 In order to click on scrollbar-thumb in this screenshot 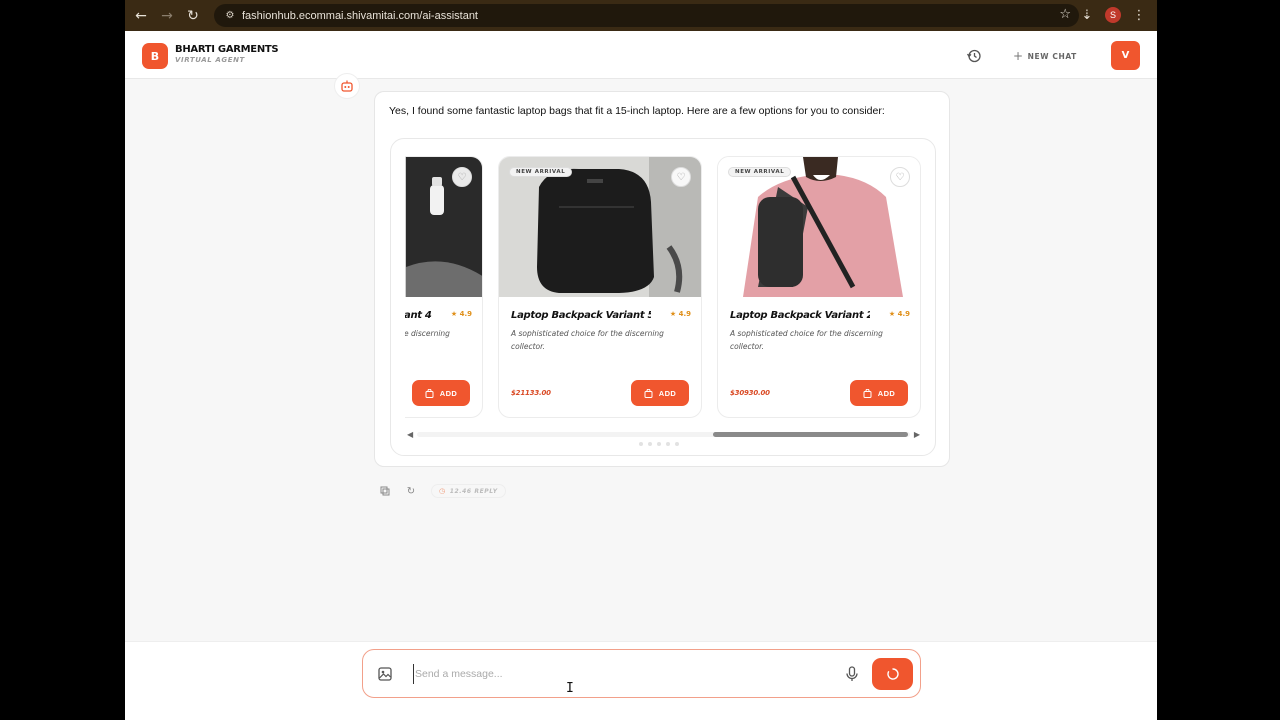, I will do `click(810, 434)`.